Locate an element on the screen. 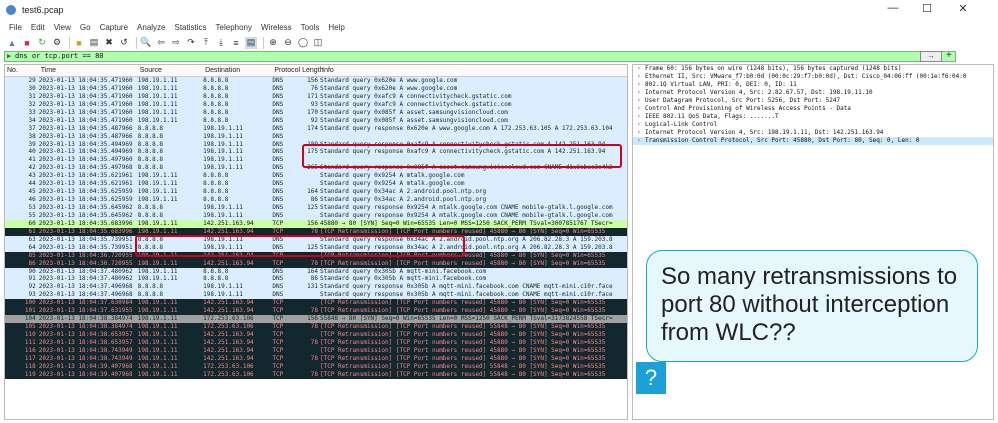 This screenshot has height=423, width=998. col-header-info: Info is located at coordinates (473, 70).